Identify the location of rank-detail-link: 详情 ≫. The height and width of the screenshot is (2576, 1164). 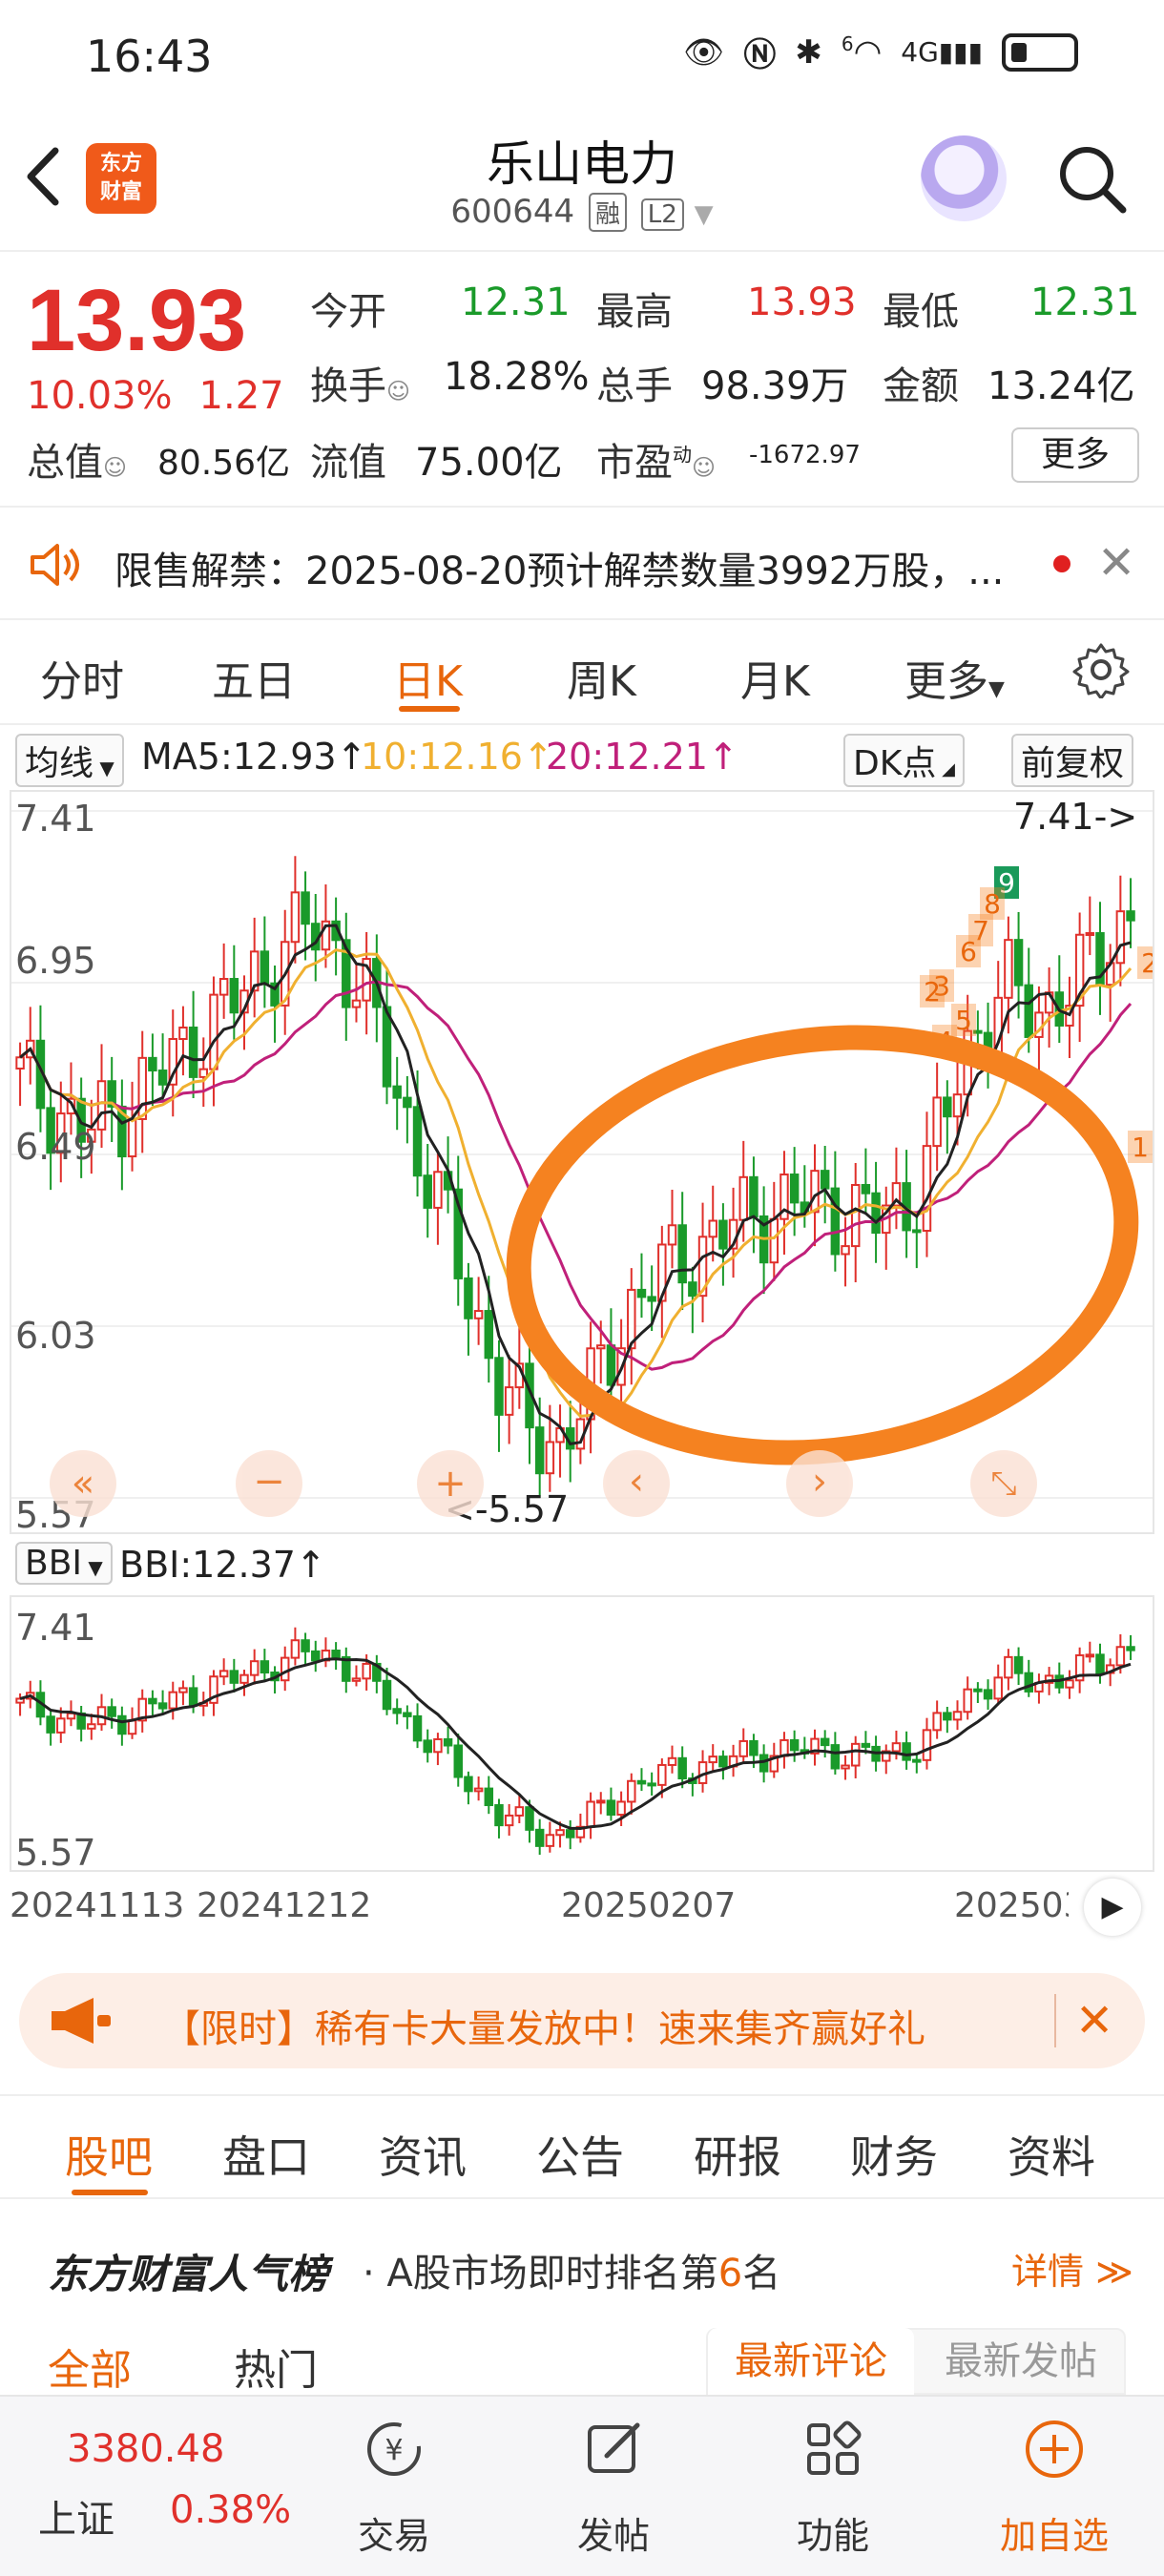
(1072, 2268).